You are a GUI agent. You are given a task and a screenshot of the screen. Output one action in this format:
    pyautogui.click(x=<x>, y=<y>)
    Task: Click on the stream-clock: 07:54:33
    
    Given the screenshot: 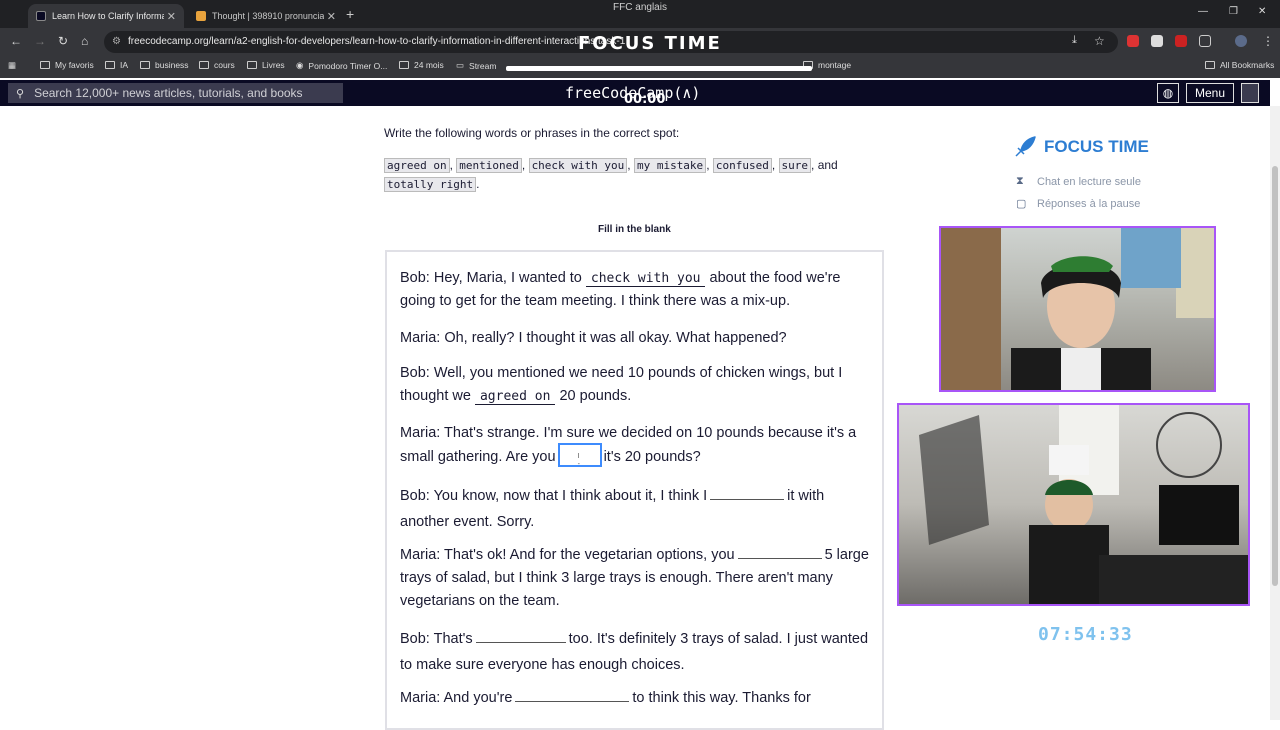 What is the action you would take?
    pyautogui.click(x=1085, y=634)
    